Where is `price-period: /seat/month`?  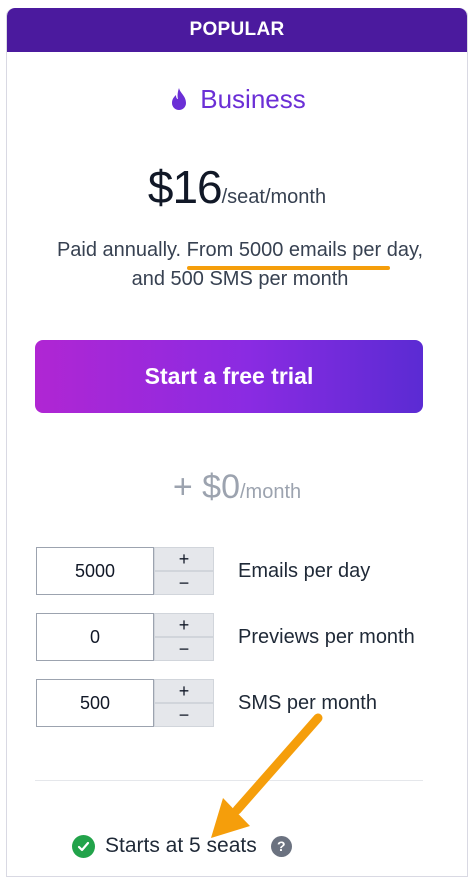
price-period: /seat/month is located at coordinates (274, 197).